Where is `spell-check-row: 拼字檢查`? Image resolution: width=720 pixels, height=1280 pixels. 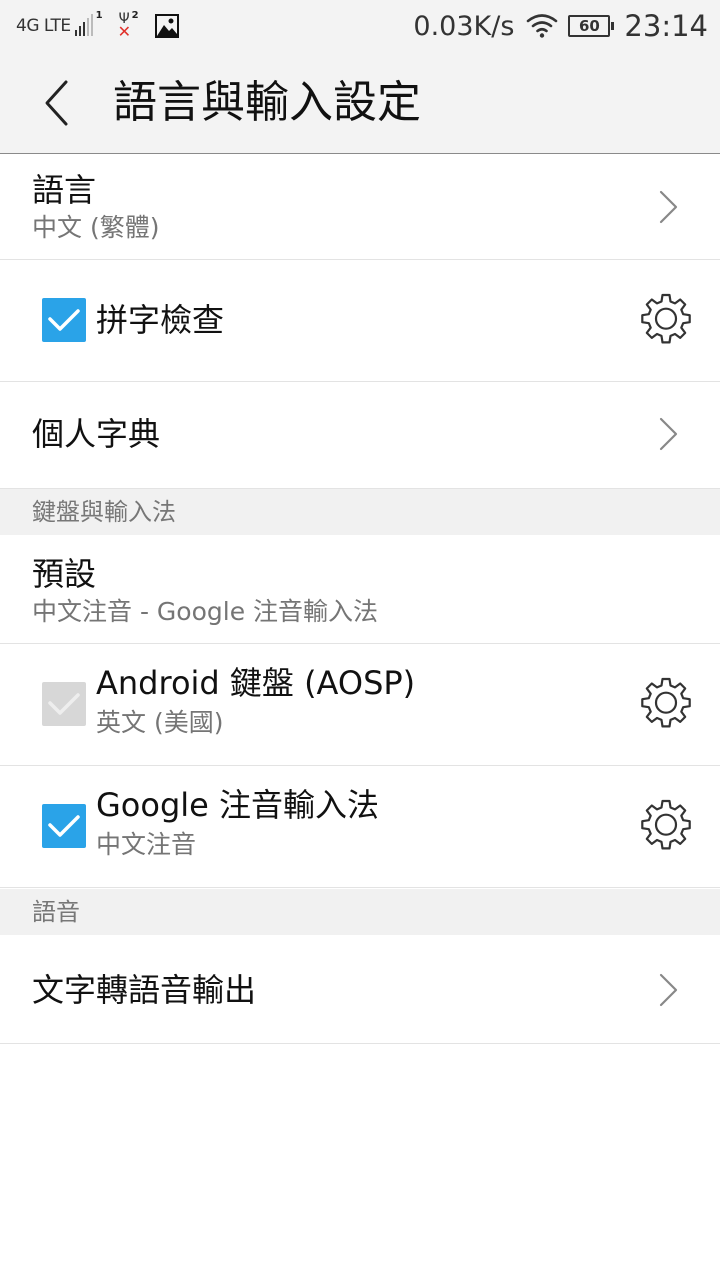 spell-check-row: 拼字檢查 is located at coordinates (360, 321).